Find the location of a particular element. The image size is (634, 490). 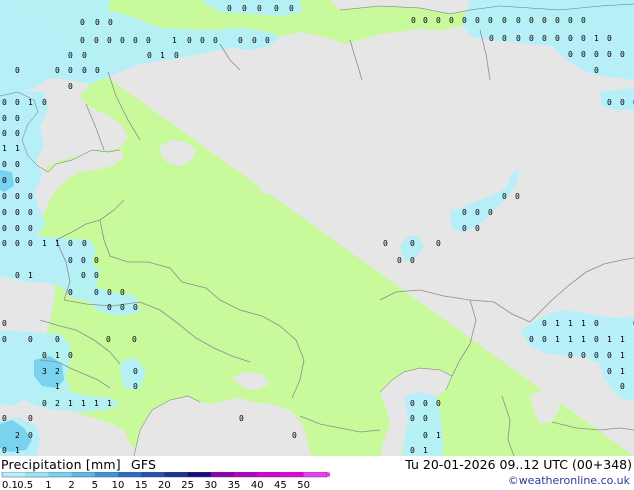

color-scale-tick: 2 is located at coordinates (71, 485).